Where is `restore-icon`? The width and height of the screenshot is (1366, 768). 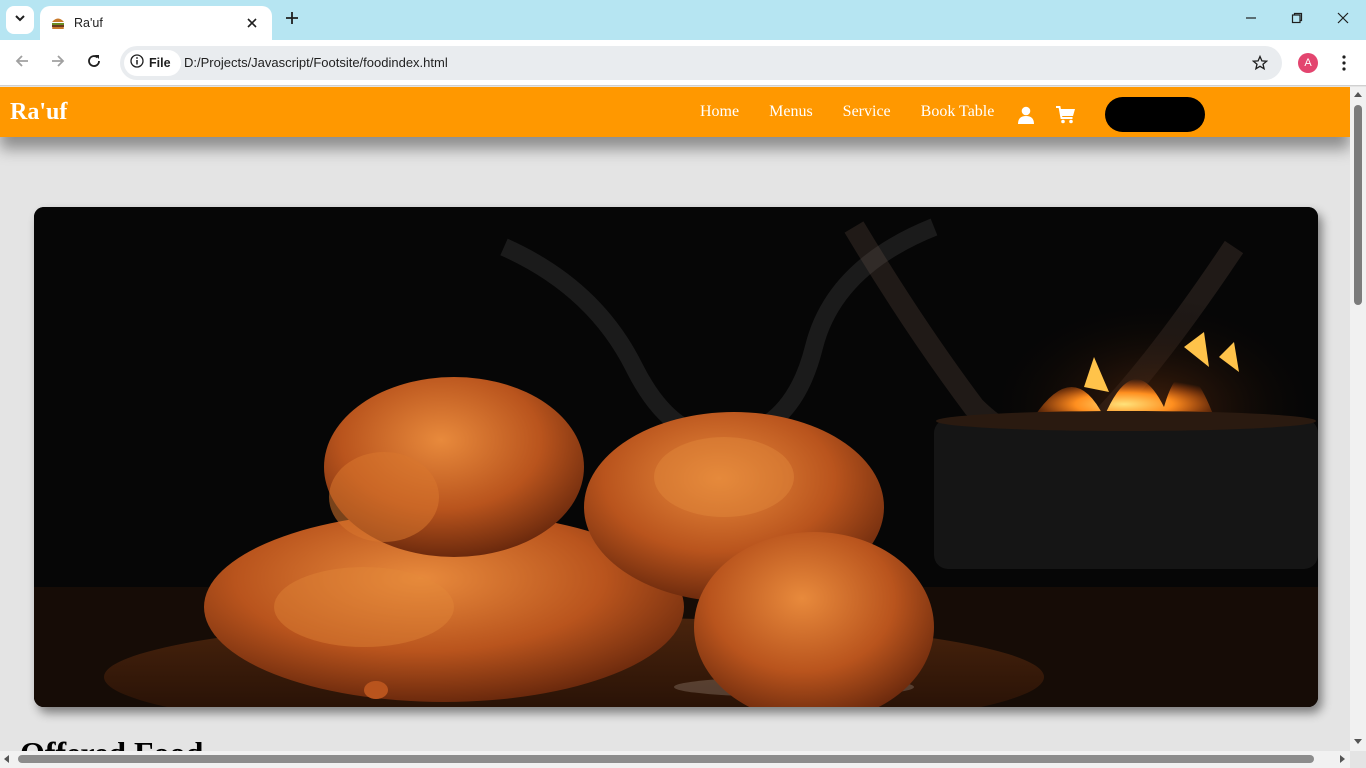 restore-icon is located at coordinates (1297, 20).